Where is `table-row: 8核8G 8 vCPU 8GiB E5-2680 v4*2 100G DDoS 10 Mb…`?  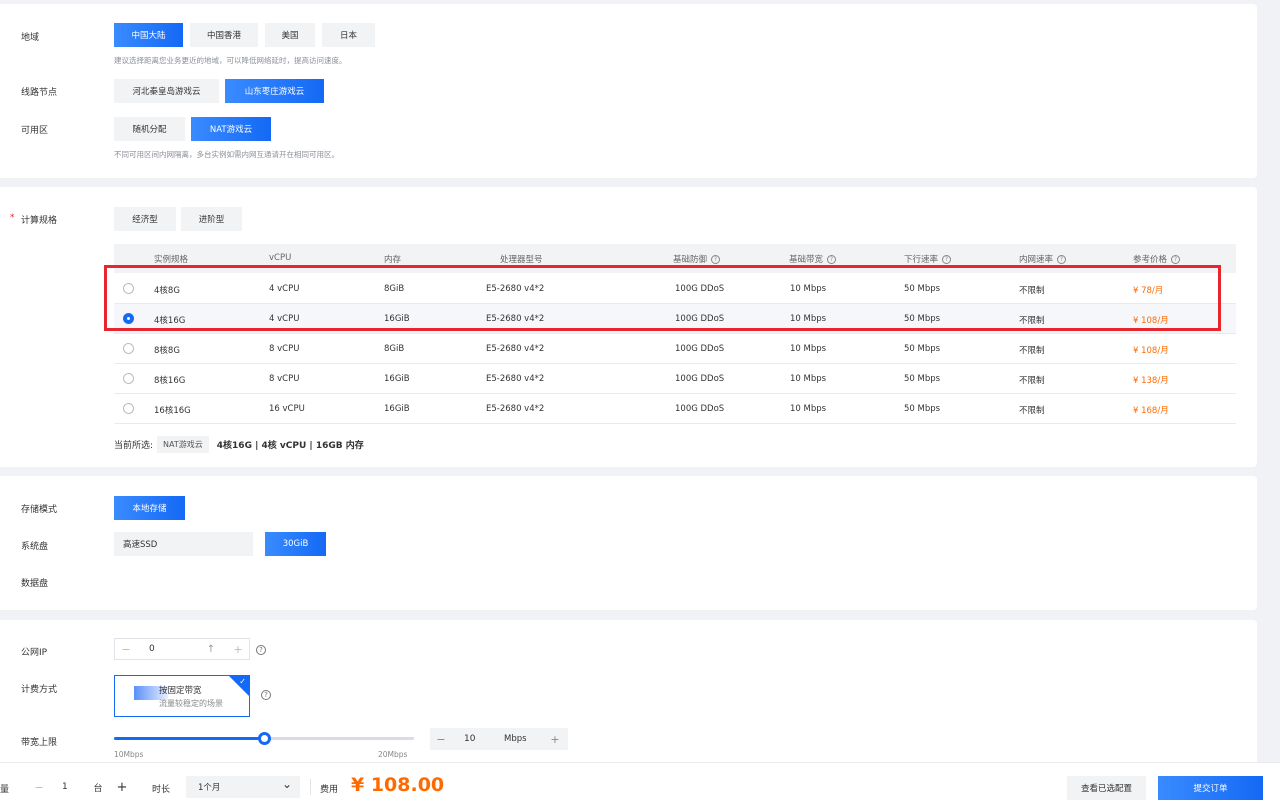
table-row: 8核8G 8 vCPU 8GiB E5-2680 v4*2 100G DDoS 10 Mb… is located at coordinates (675, 349).